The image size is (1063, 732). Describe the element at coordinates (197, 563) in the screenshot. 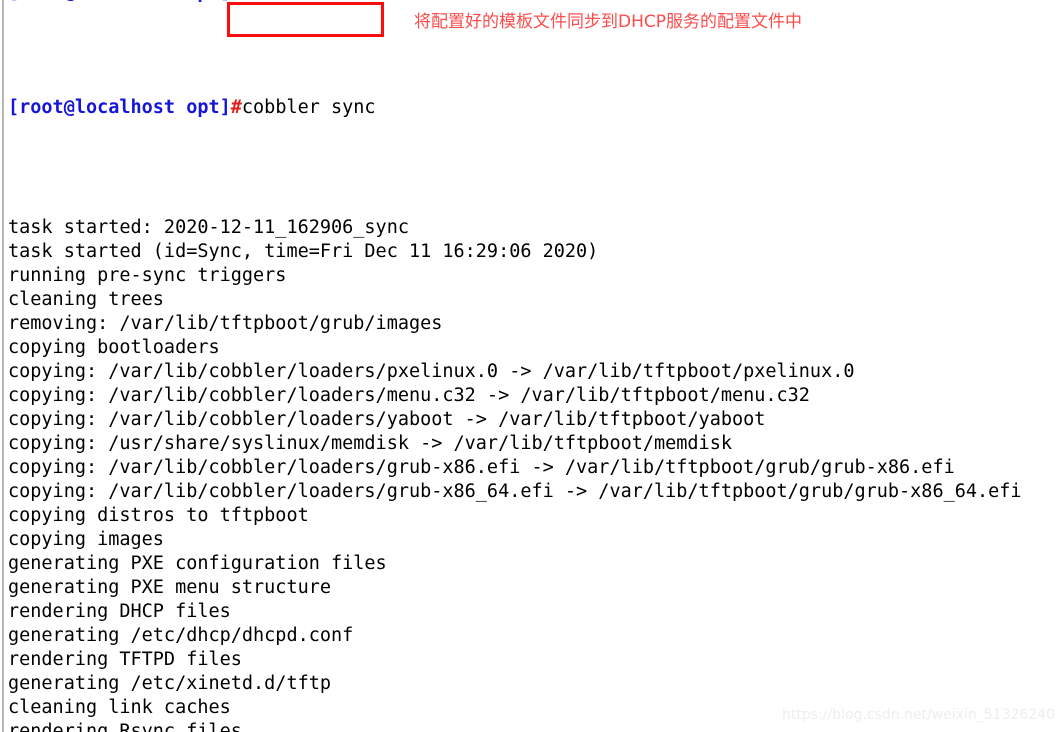

I see `terminal-output-line: generating PXE configuration files` at that location.